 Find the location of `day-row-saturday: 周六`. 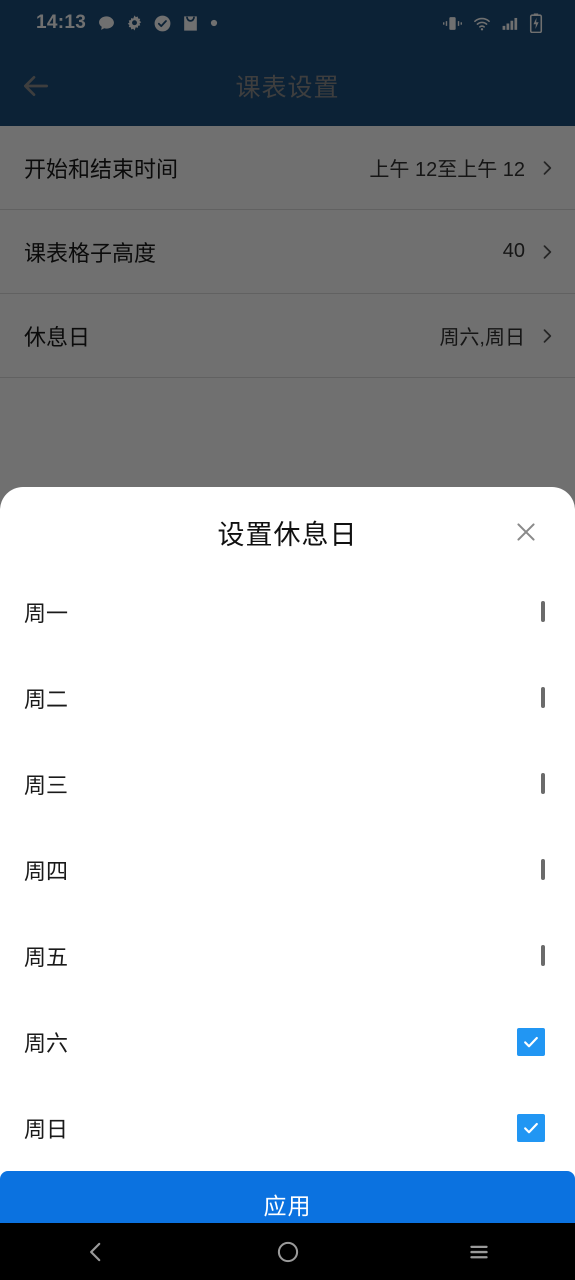

day-row-saturday: 周六 is located at coordinates (287, 1042).